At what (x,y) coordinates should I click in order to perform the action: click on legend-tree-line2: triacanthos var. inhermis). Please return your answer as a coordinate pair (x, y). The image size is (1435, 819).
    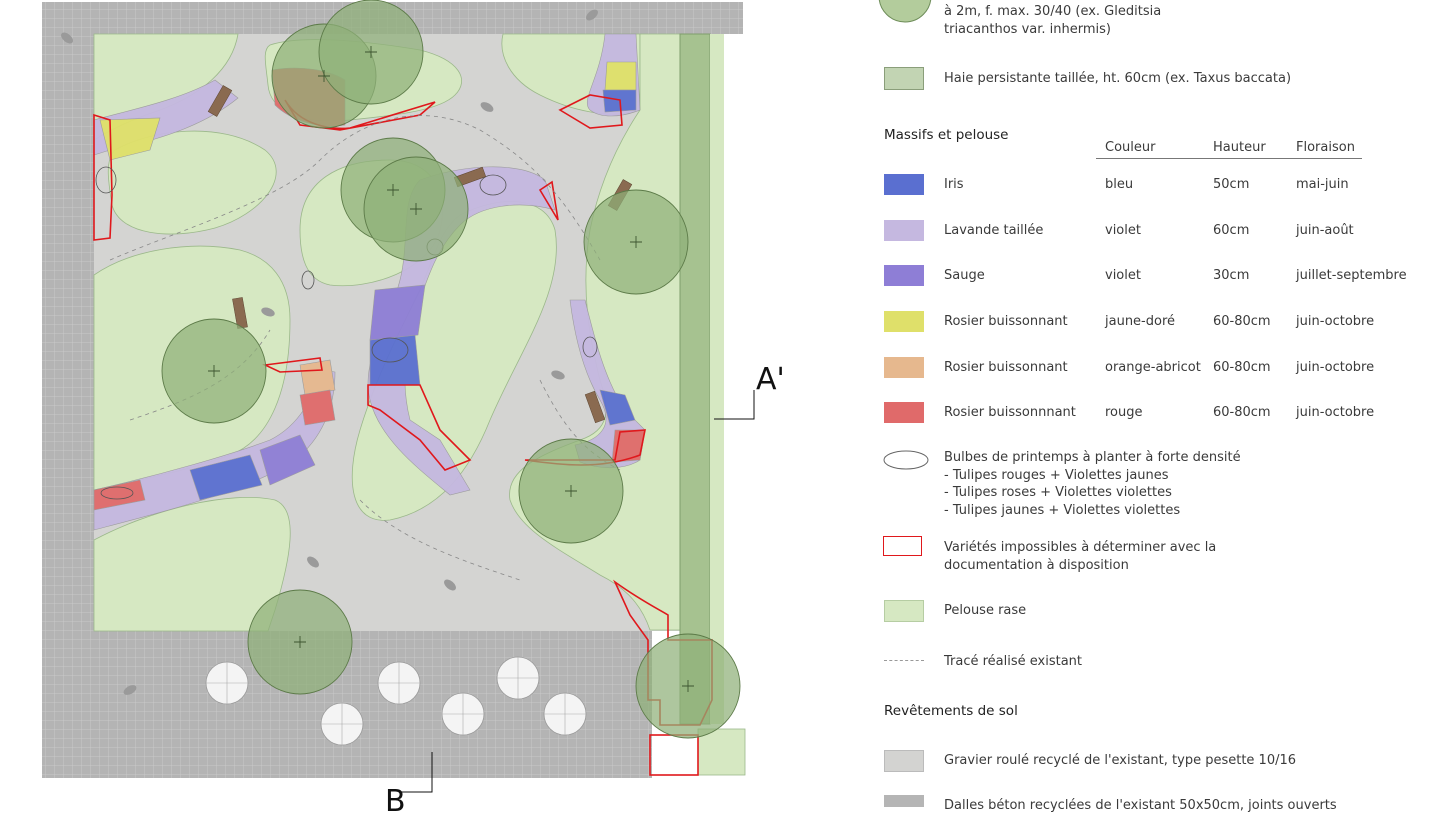
    Looking at the image, I should click on (1027, 29).